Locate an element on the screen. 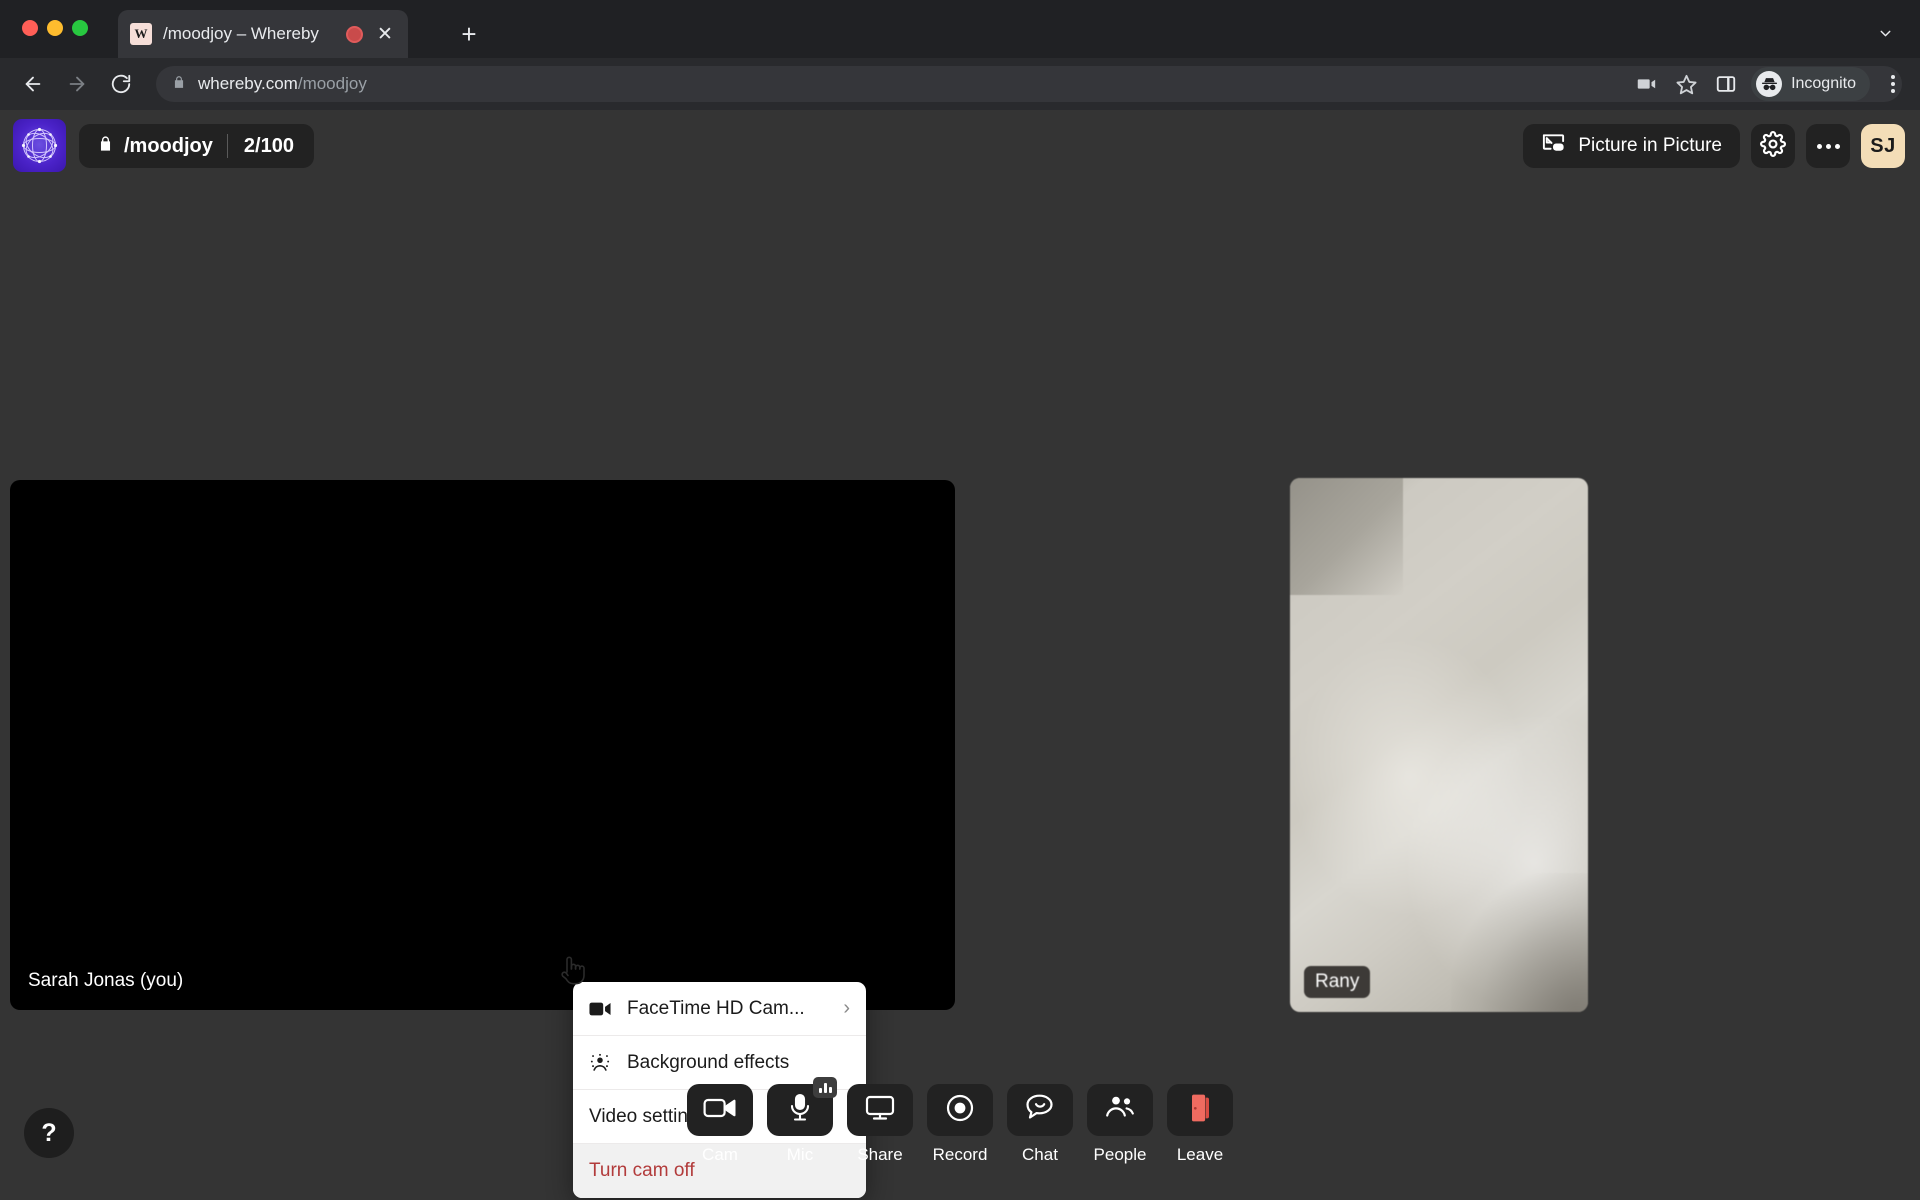 The height and width of the screenshot is (1200, 1920). room-name-group: /moodjoy is located at coordinates (155, 146).